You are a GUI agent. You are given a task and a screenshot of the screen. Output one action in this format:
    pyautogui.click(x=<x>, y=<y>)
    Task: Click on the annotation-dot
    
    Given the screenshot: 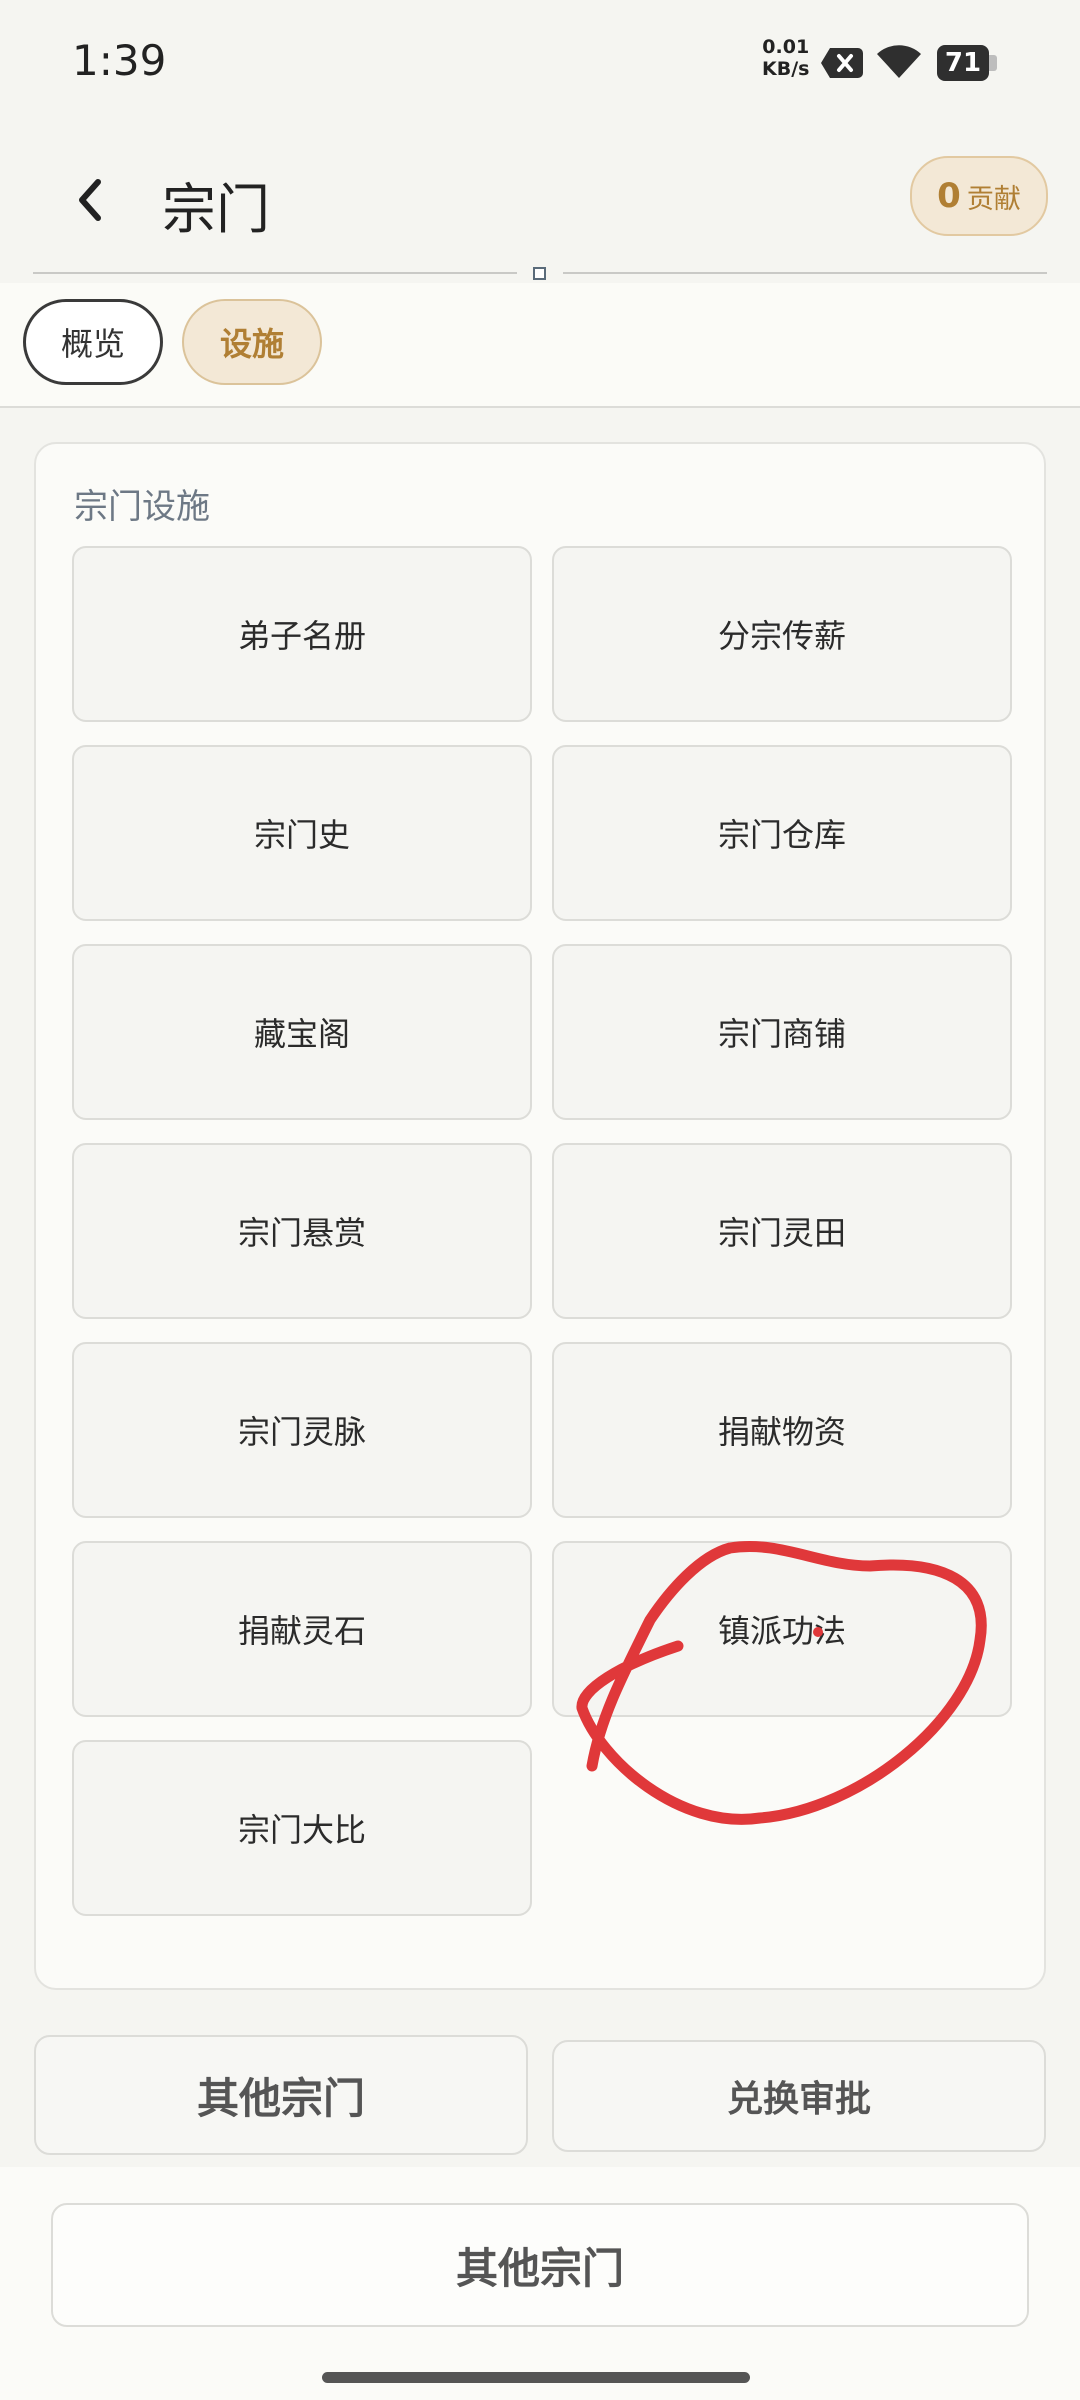 What is the action you would take?
    pyautogui.click(x=818, y=1632)
    